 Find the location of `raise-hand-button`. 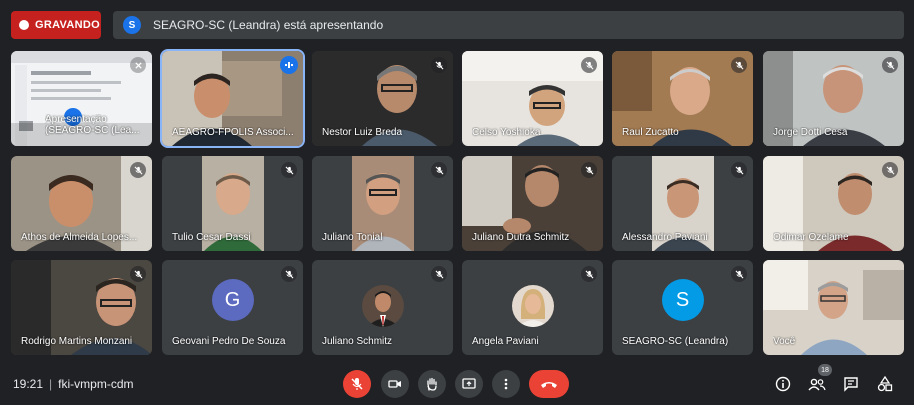

raise-hand-button is located at coordinates (432, 384).